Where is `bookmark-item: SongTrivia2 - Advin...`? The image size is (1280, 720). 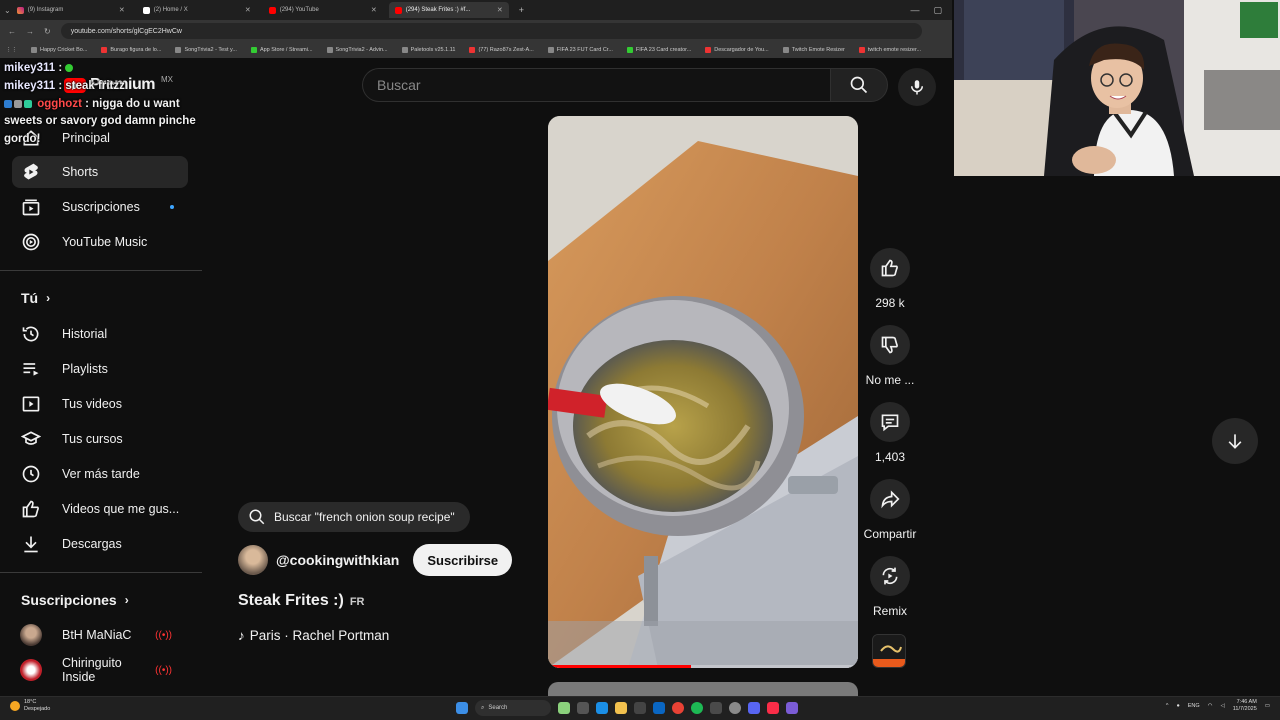
bookmark-item: SongTrivia2 - Advin... is located at coordinates (357, 50).